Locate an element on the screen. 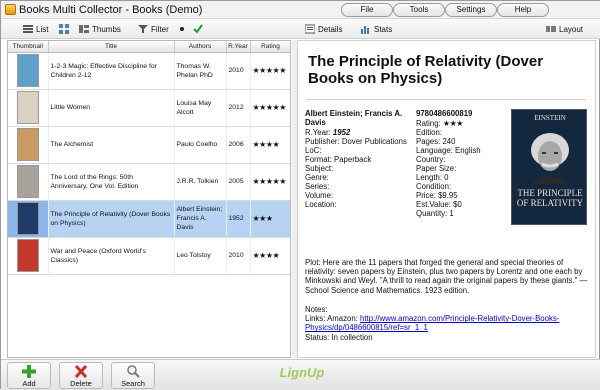 The image size is (600, 390). year-cell: 2006 is located at coordinates (238, 145).